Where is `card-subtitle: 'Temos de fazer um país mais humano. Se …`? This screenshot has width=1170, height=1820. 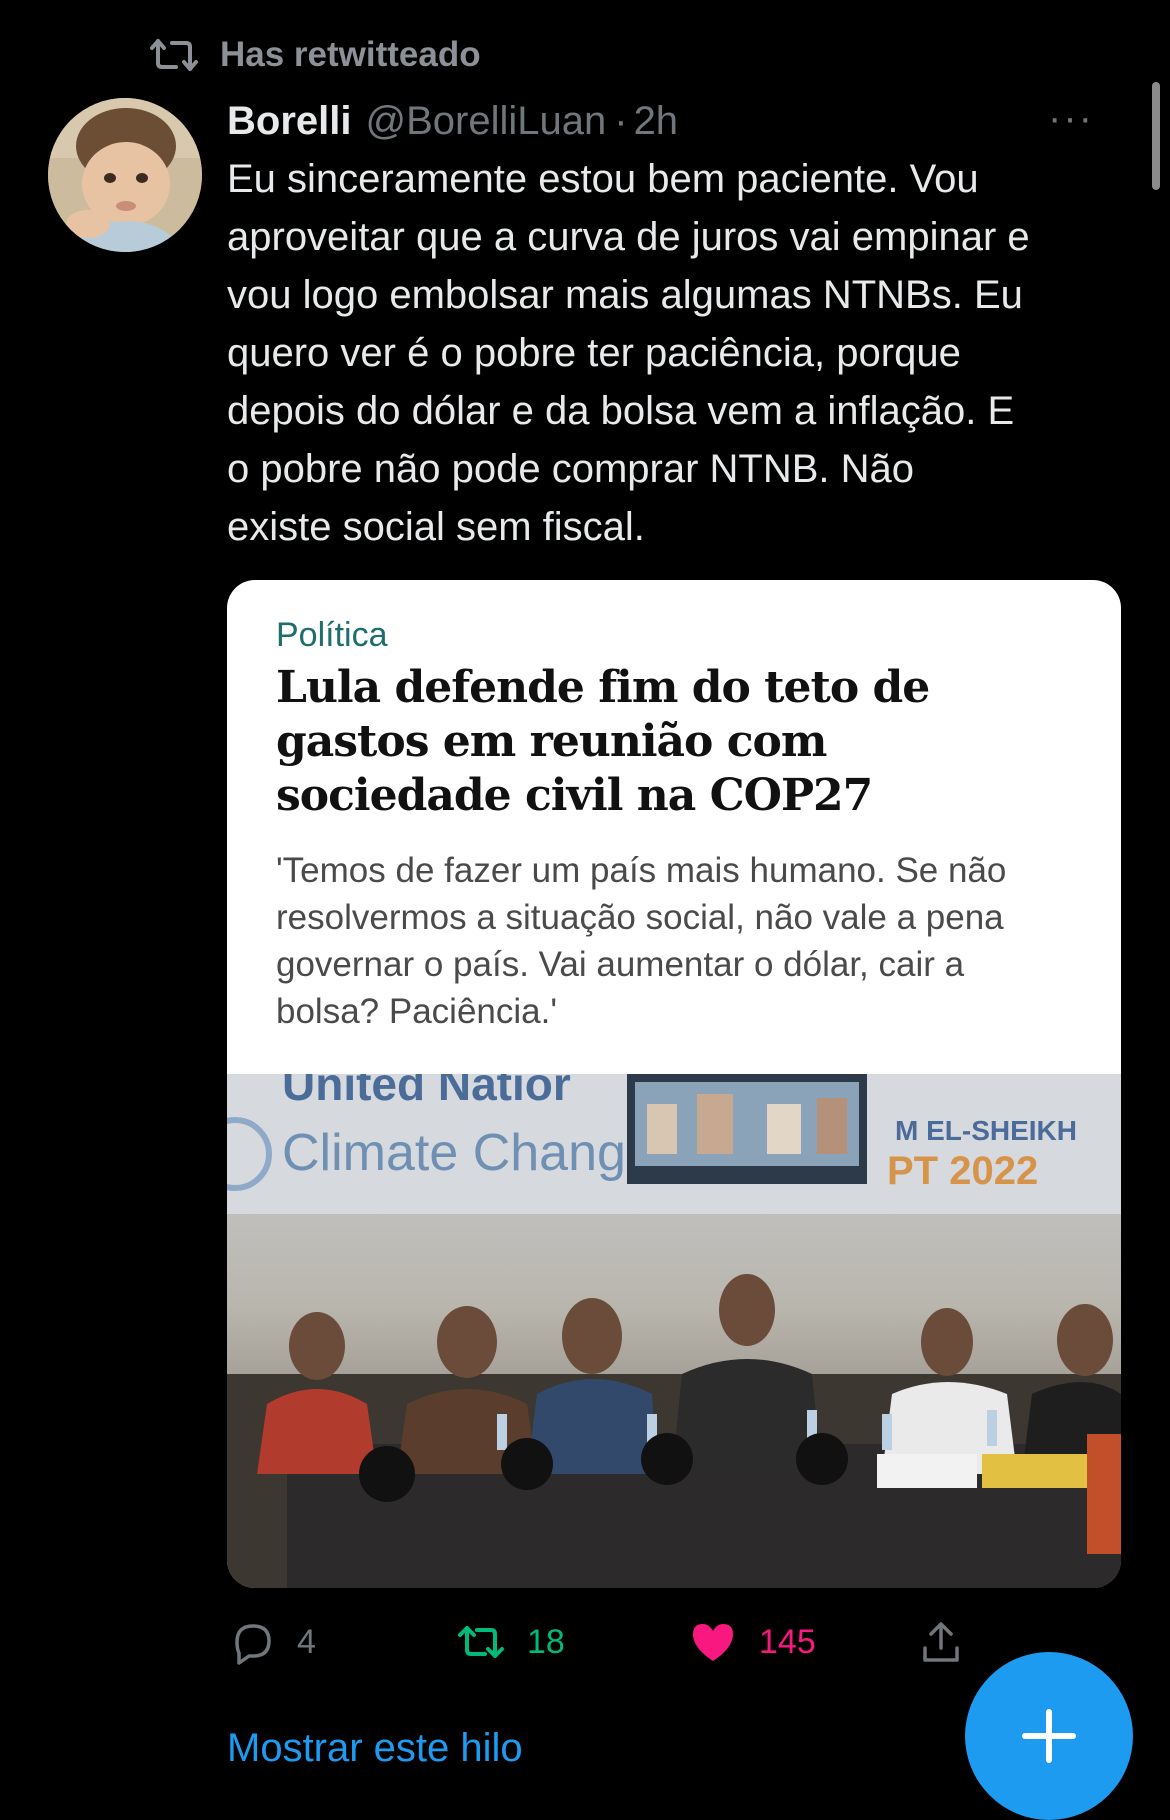
card-subtitle: 'Temos de fazer um país mais humano. Se … is located at coordinates (641, 941).